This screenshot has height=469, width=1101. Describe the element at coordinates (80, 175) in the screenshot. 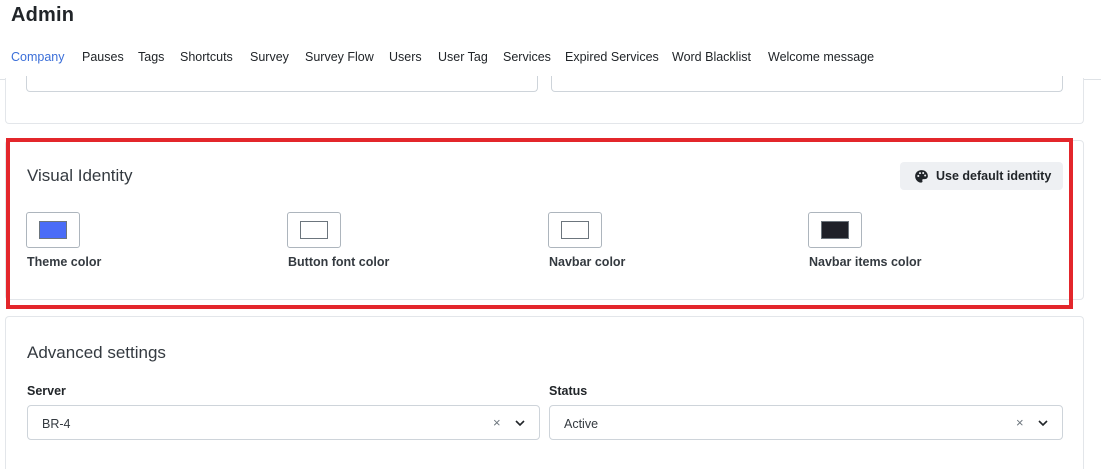

I see `visual-identity-title: Visual Identity` at that location.